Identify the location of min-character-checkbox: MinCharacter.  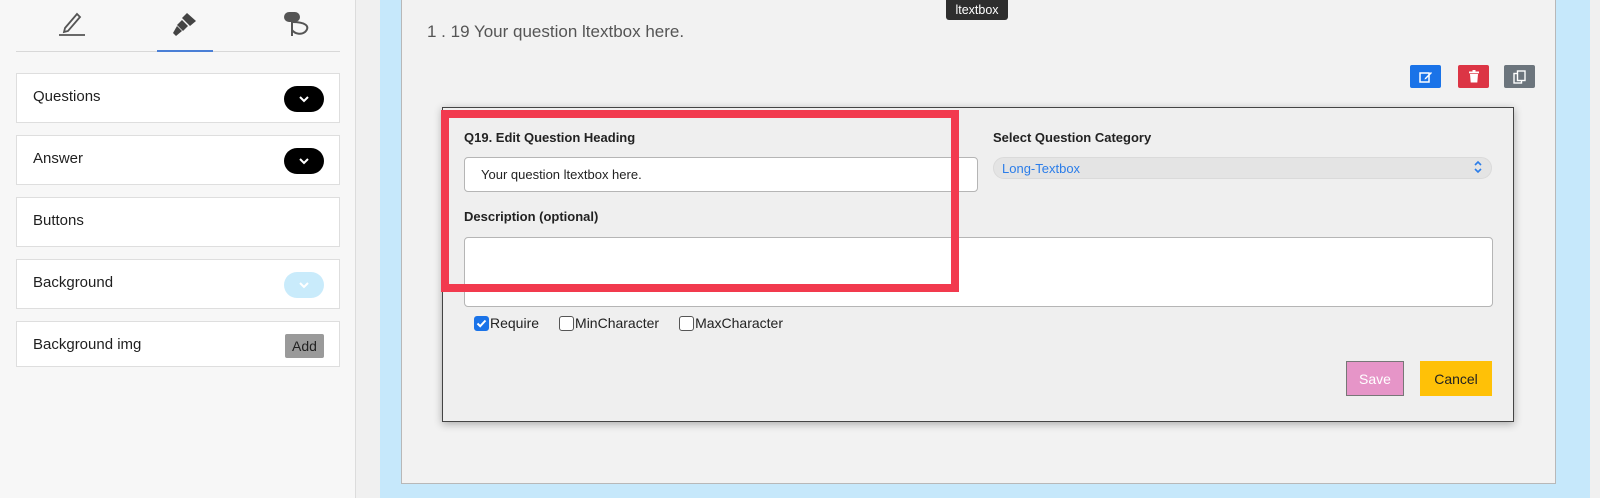
(609, 323).